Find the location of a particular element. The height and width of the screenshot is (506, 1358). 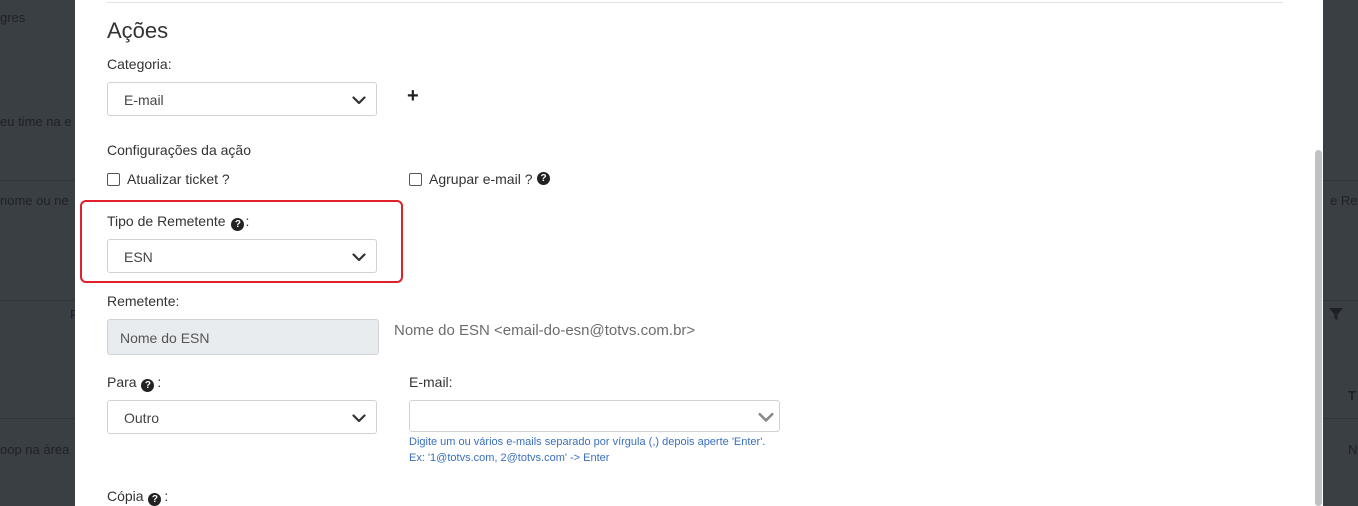

background-text: nome ou ne is located at coordinates (34, 200).